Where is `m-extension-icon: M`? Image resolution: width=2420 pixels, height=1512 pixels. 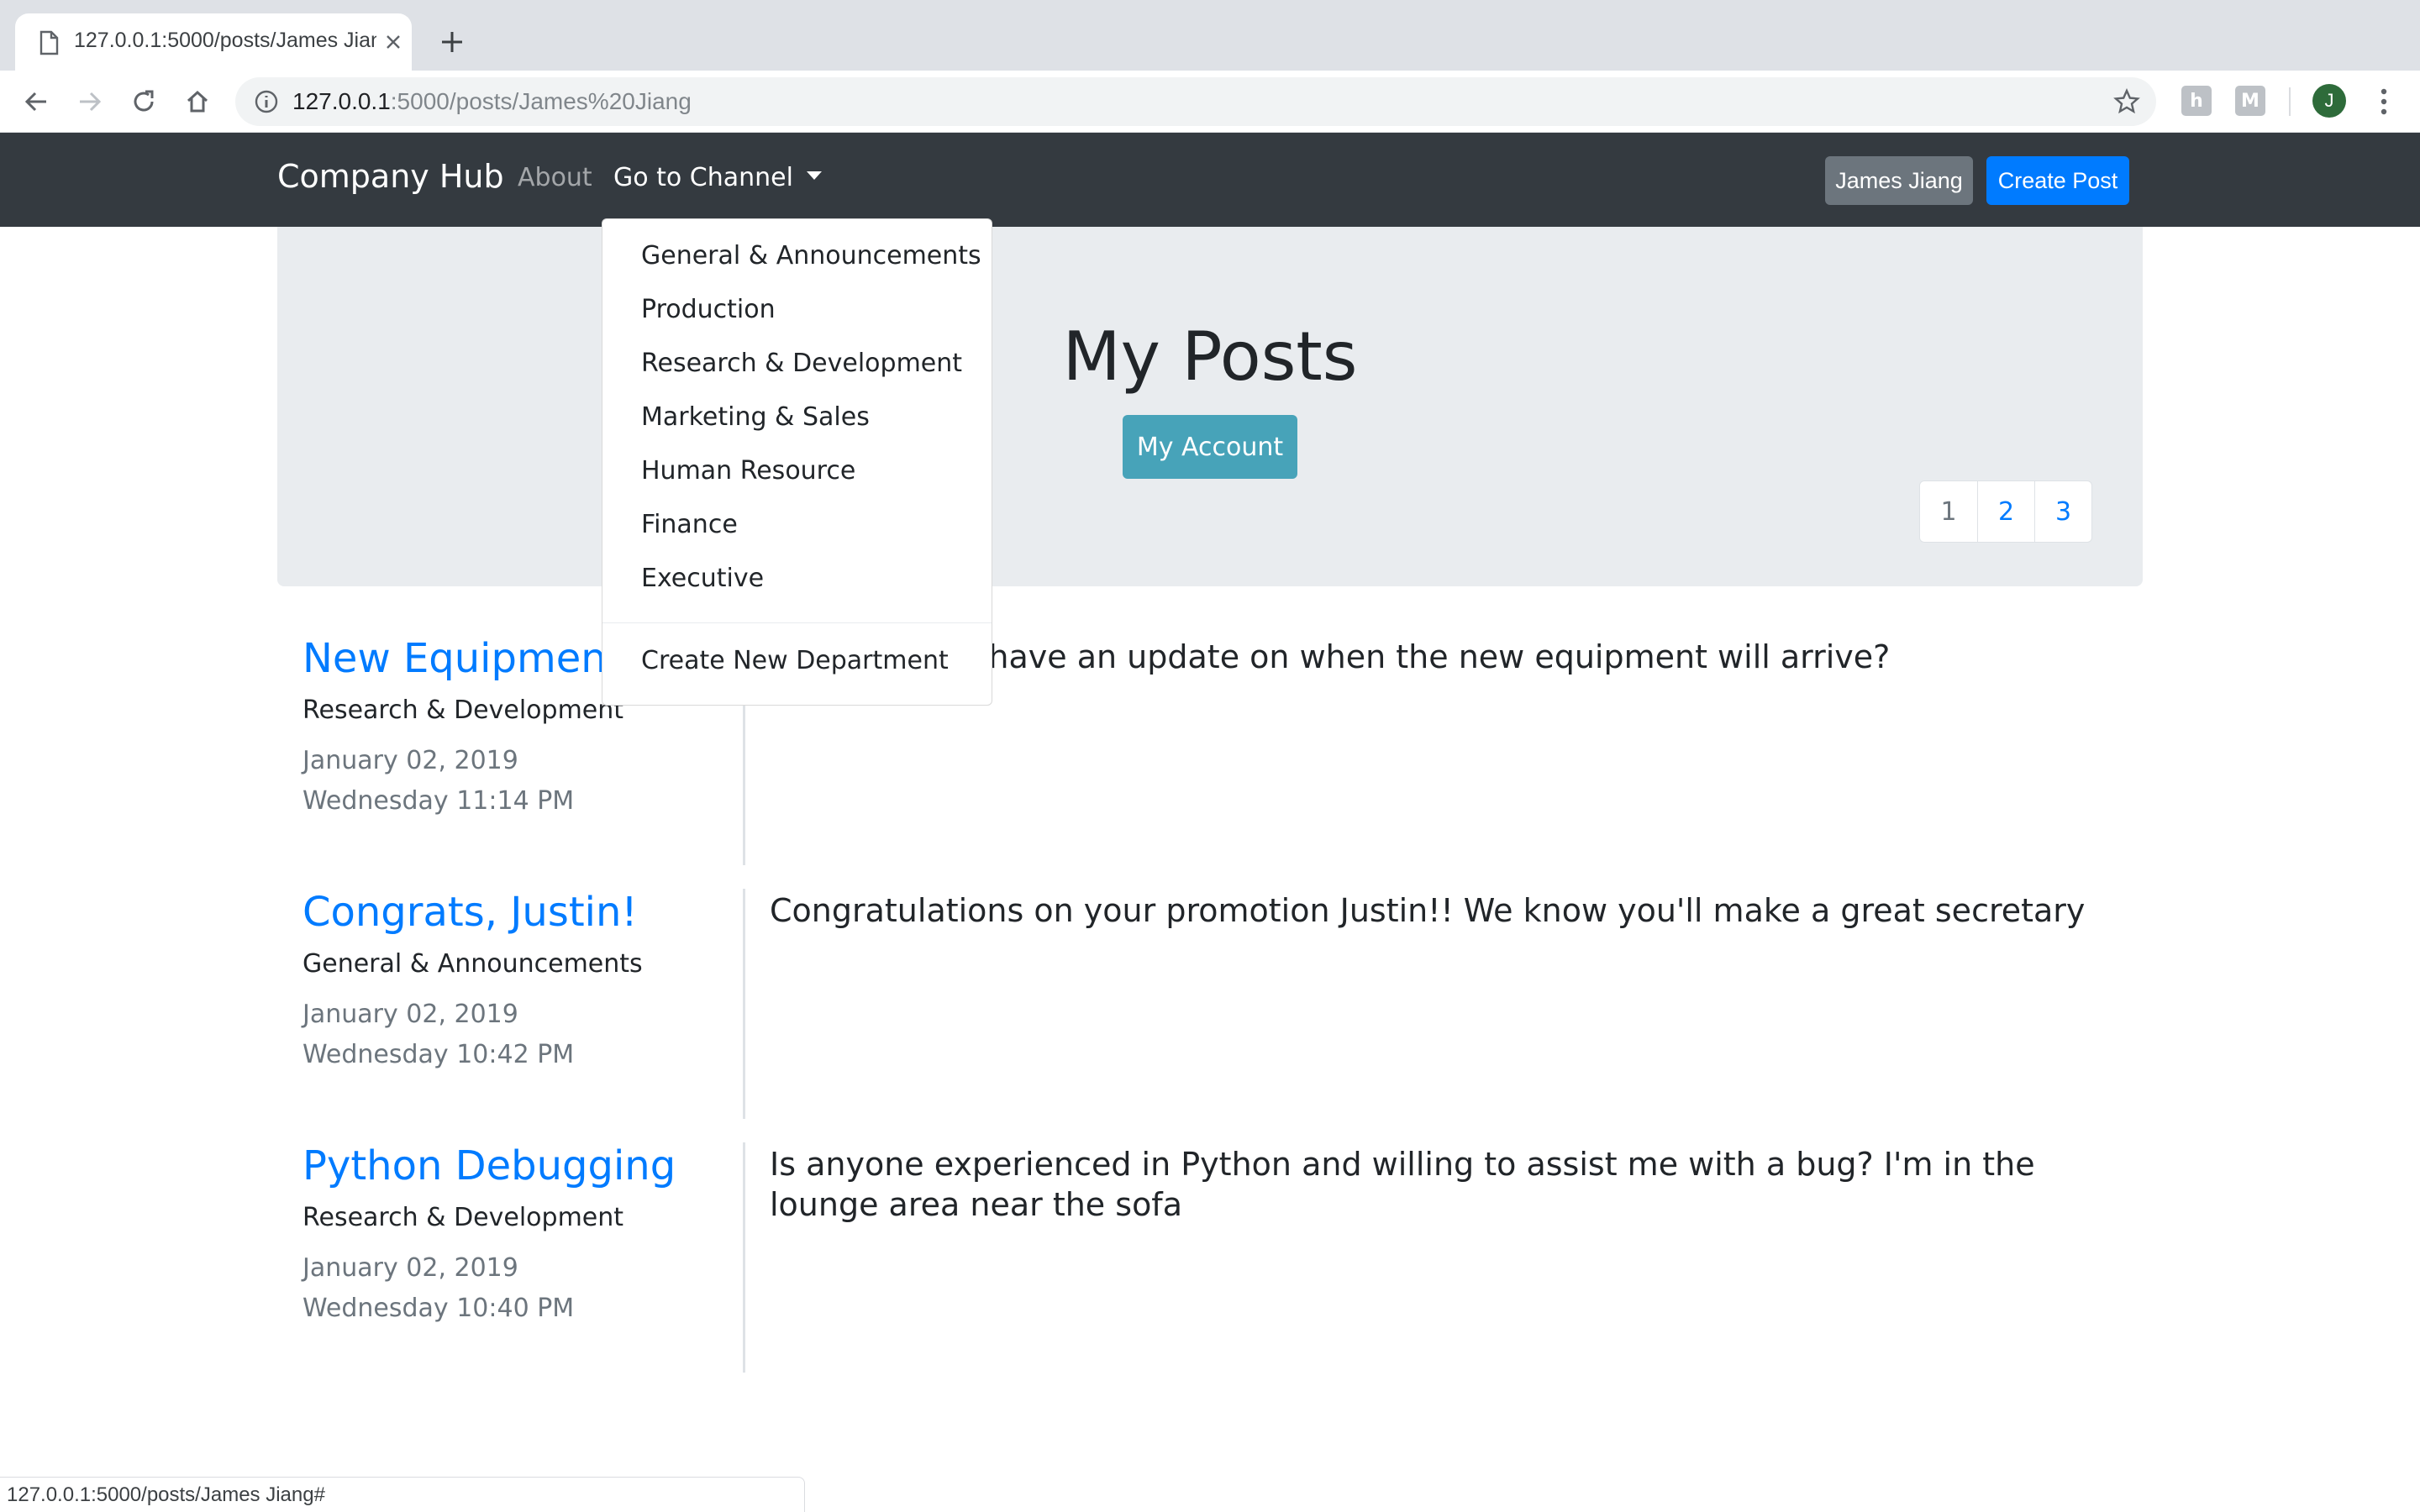
m-extension-icon: M is located at coordinates (2250, 101).